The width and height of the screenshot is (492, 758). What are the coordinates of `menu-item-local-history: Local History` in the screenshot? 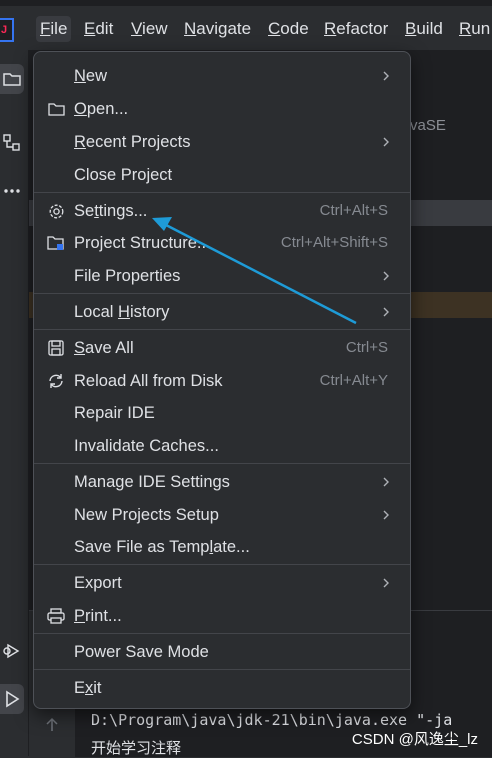 It's located at (222, 312).